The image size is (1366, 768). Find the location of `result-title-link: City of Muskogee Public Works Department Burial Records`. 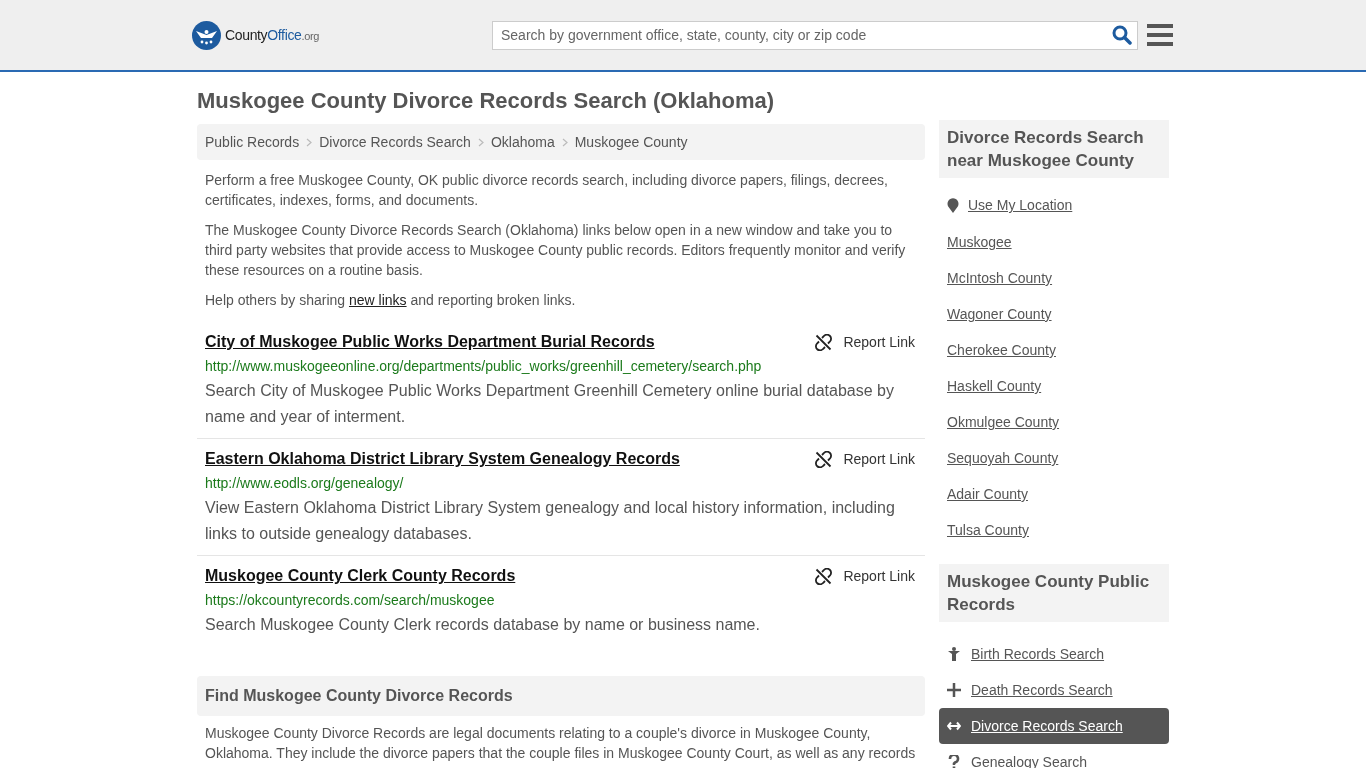

result-title-link: City of Muskogee Public Works Department Burial Records is located at coordinates (430, 342).